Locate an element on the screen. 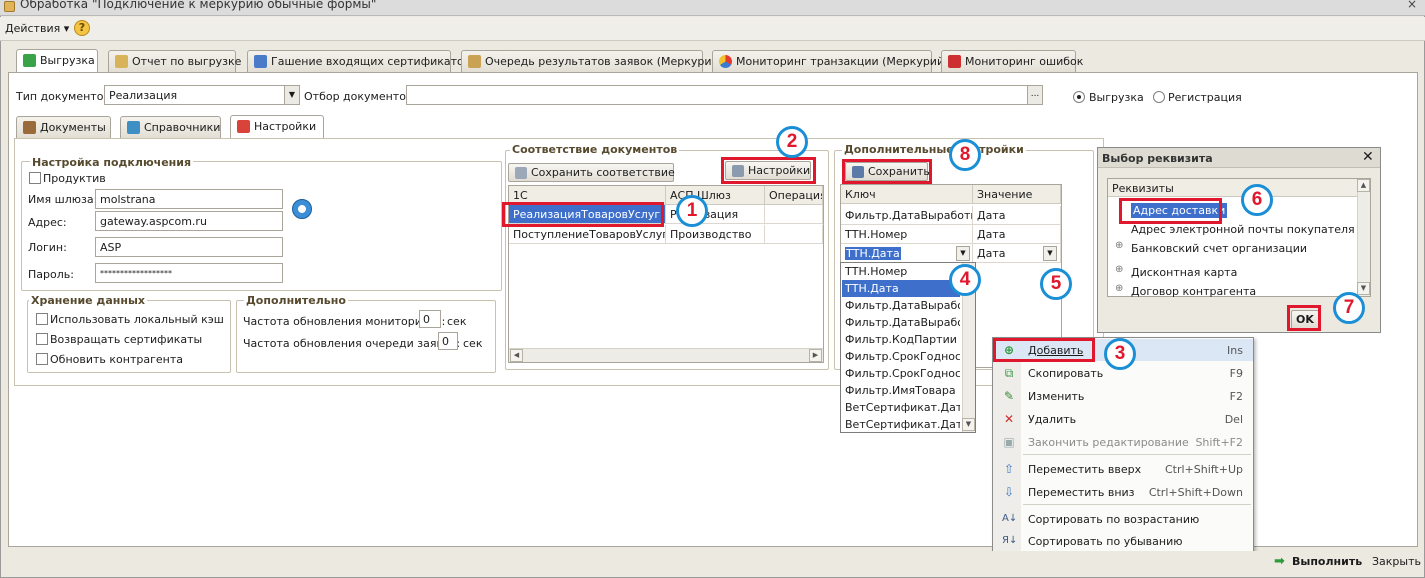 The height and width of the screenshot is (578, 1425). scroll-up-icon: ▲ is located at coordinates (1363, 185).